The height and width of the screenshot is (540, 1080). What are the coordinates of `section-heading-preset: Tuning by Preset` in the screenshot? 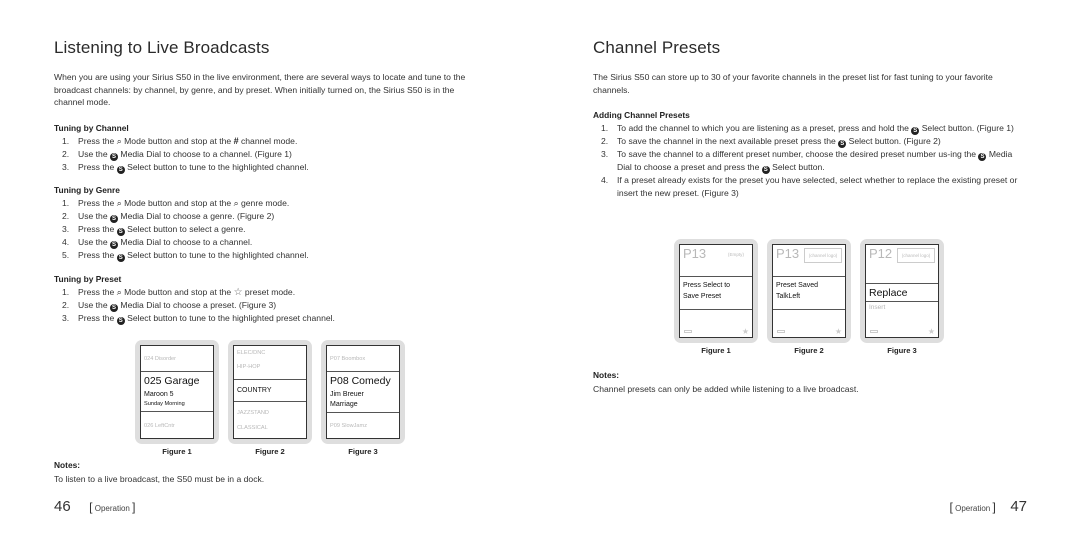 It's located at (88, 279).